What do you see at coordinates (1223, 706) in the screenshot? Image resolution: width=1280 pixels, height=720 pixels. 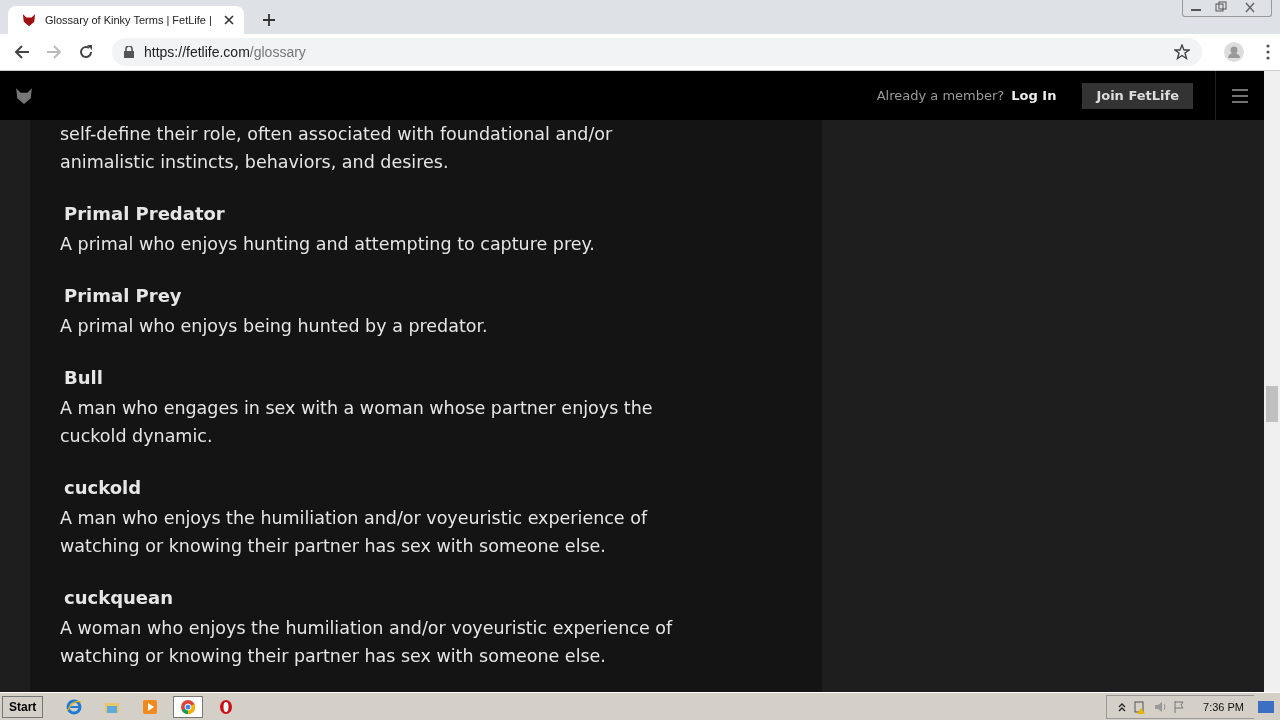 I see `clock: 7:36 PM` at bounding box center [1223, 706].